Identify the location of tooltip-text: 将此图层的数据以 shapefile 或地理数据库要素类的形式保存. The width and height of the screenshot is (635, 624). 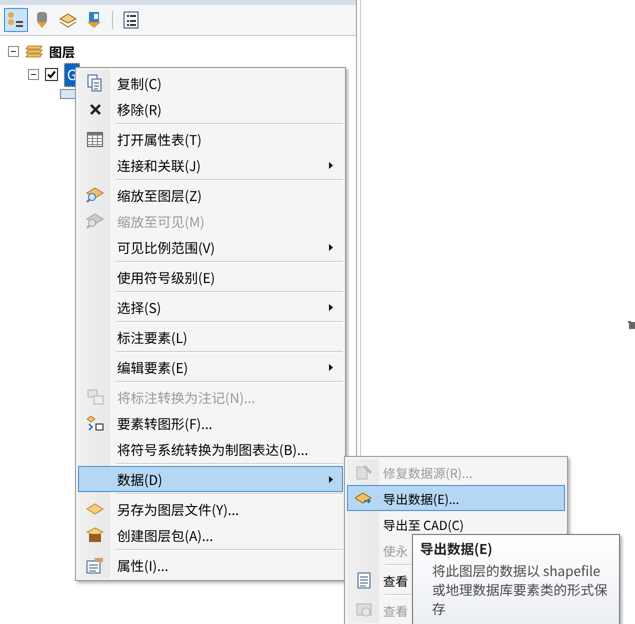
(519, 589).